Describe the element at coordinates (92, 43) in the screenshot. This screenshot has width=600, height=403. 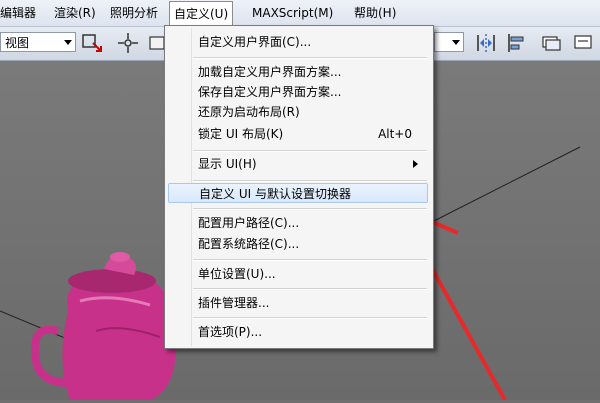
I see `select-move-icon` at that location.